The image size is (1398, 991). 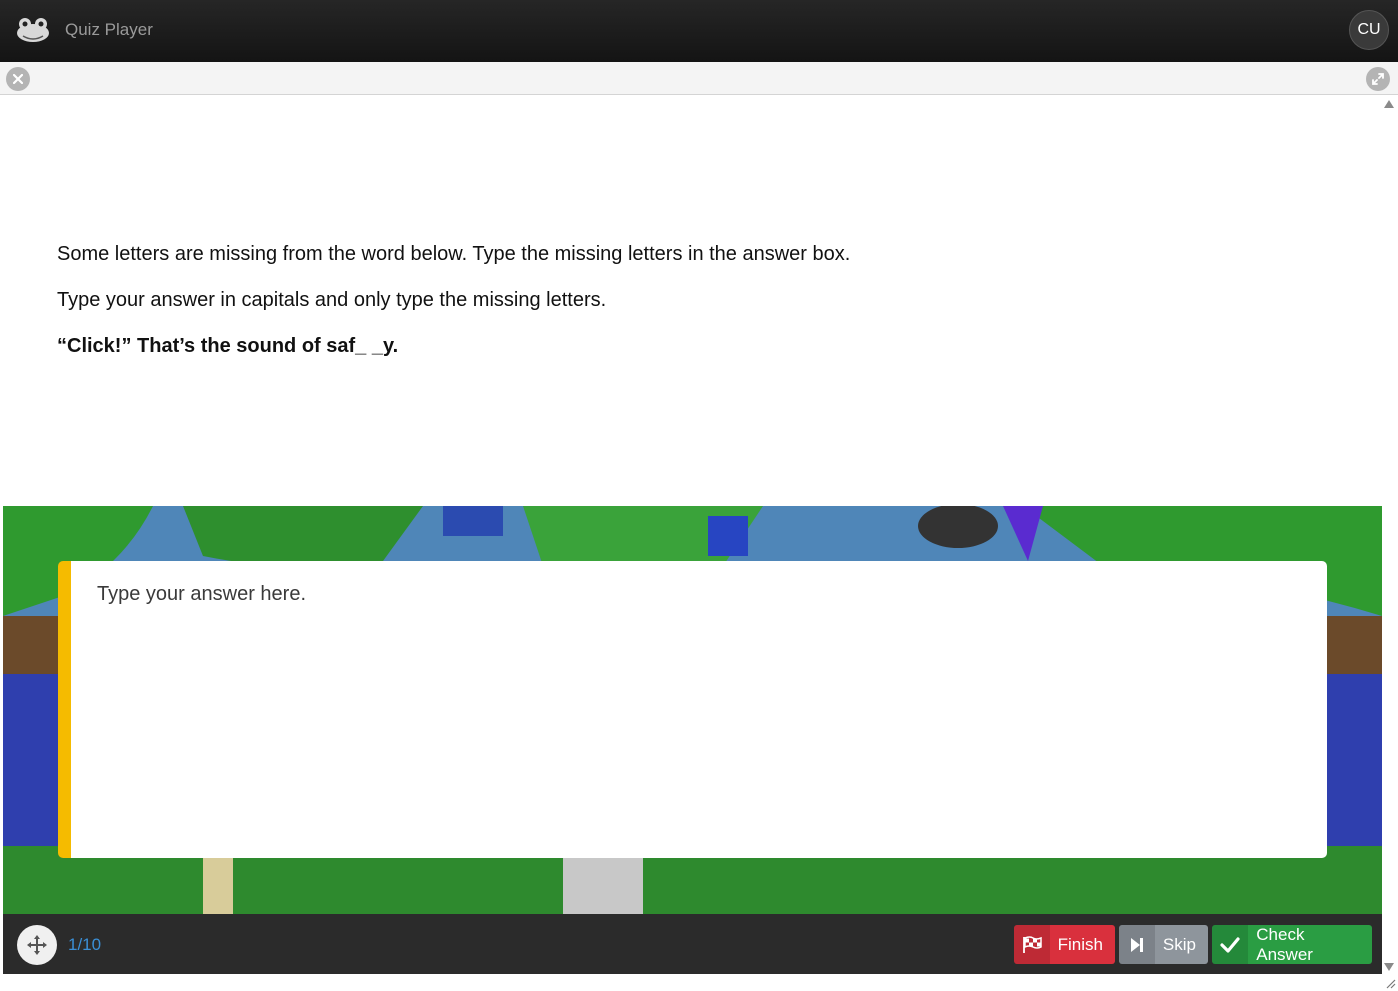 I want to click on app-title: Quiz Player, so click(x=109, y=29).